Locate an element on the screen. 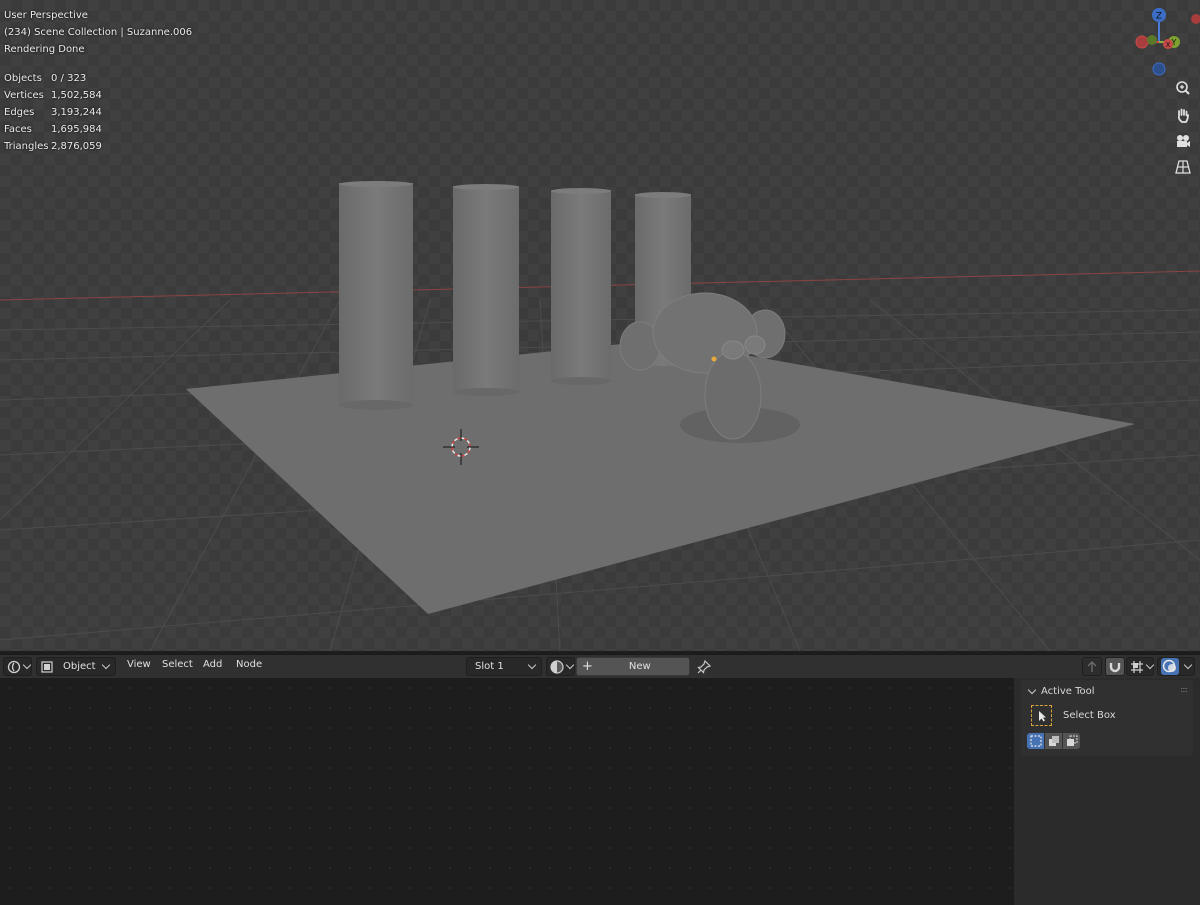 Image resolution: width=1200 pixels, height=905 pixels. stat-label: Triangles is located at coordinates (26, 146).